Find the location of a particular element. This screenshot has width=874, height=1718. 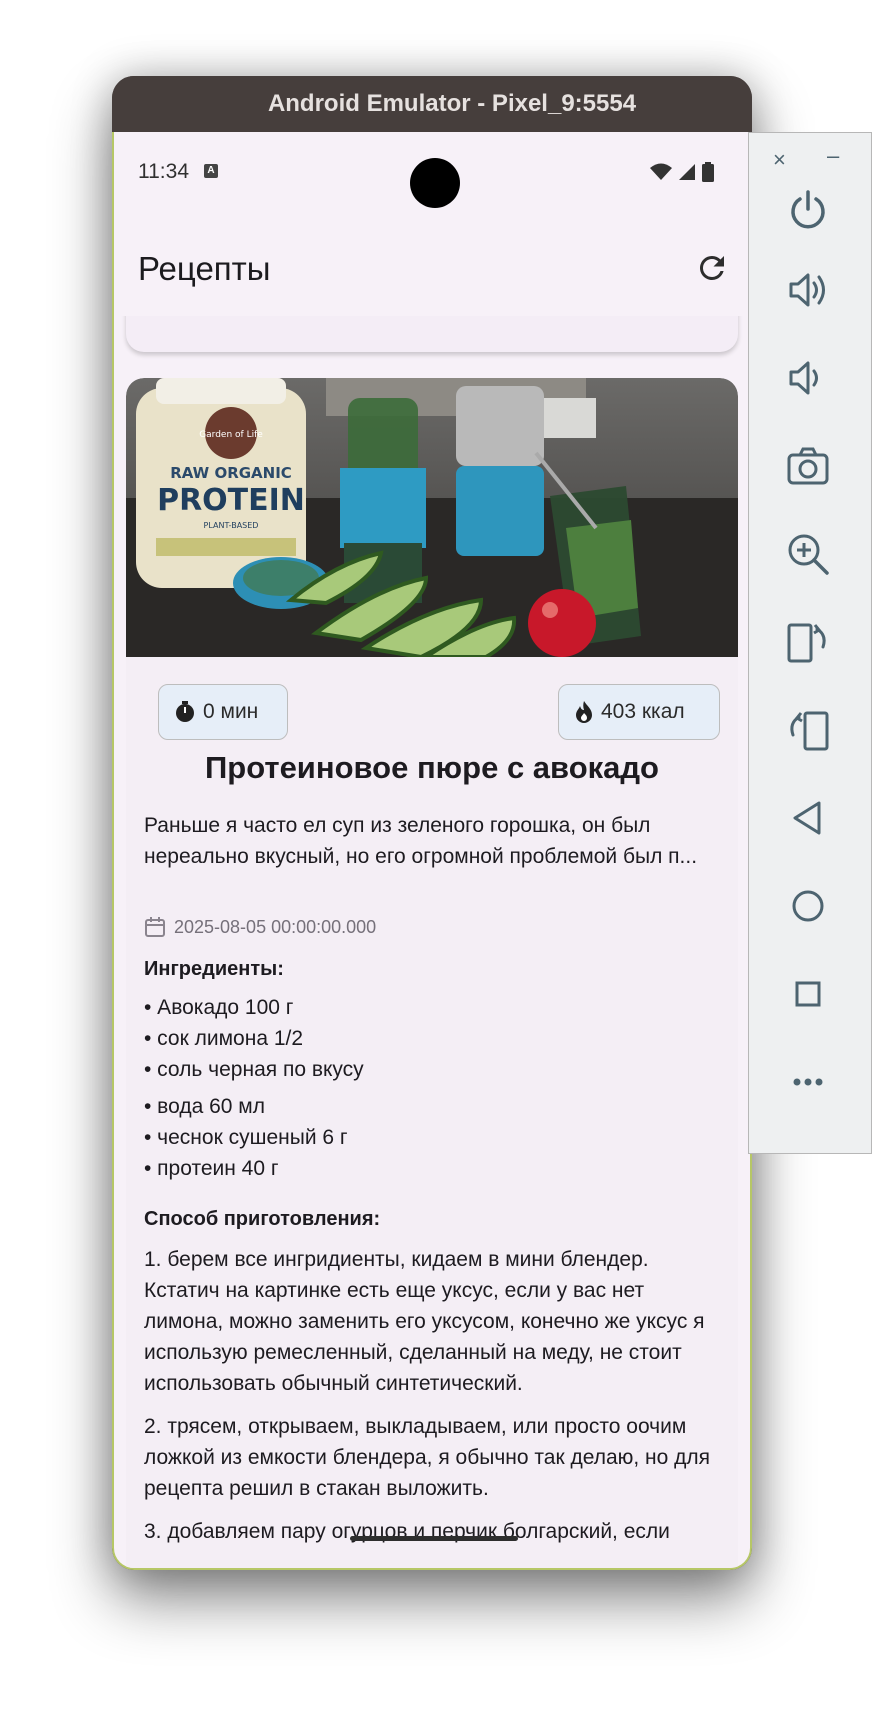

zoom-icon is located at coordinates (808, 554).